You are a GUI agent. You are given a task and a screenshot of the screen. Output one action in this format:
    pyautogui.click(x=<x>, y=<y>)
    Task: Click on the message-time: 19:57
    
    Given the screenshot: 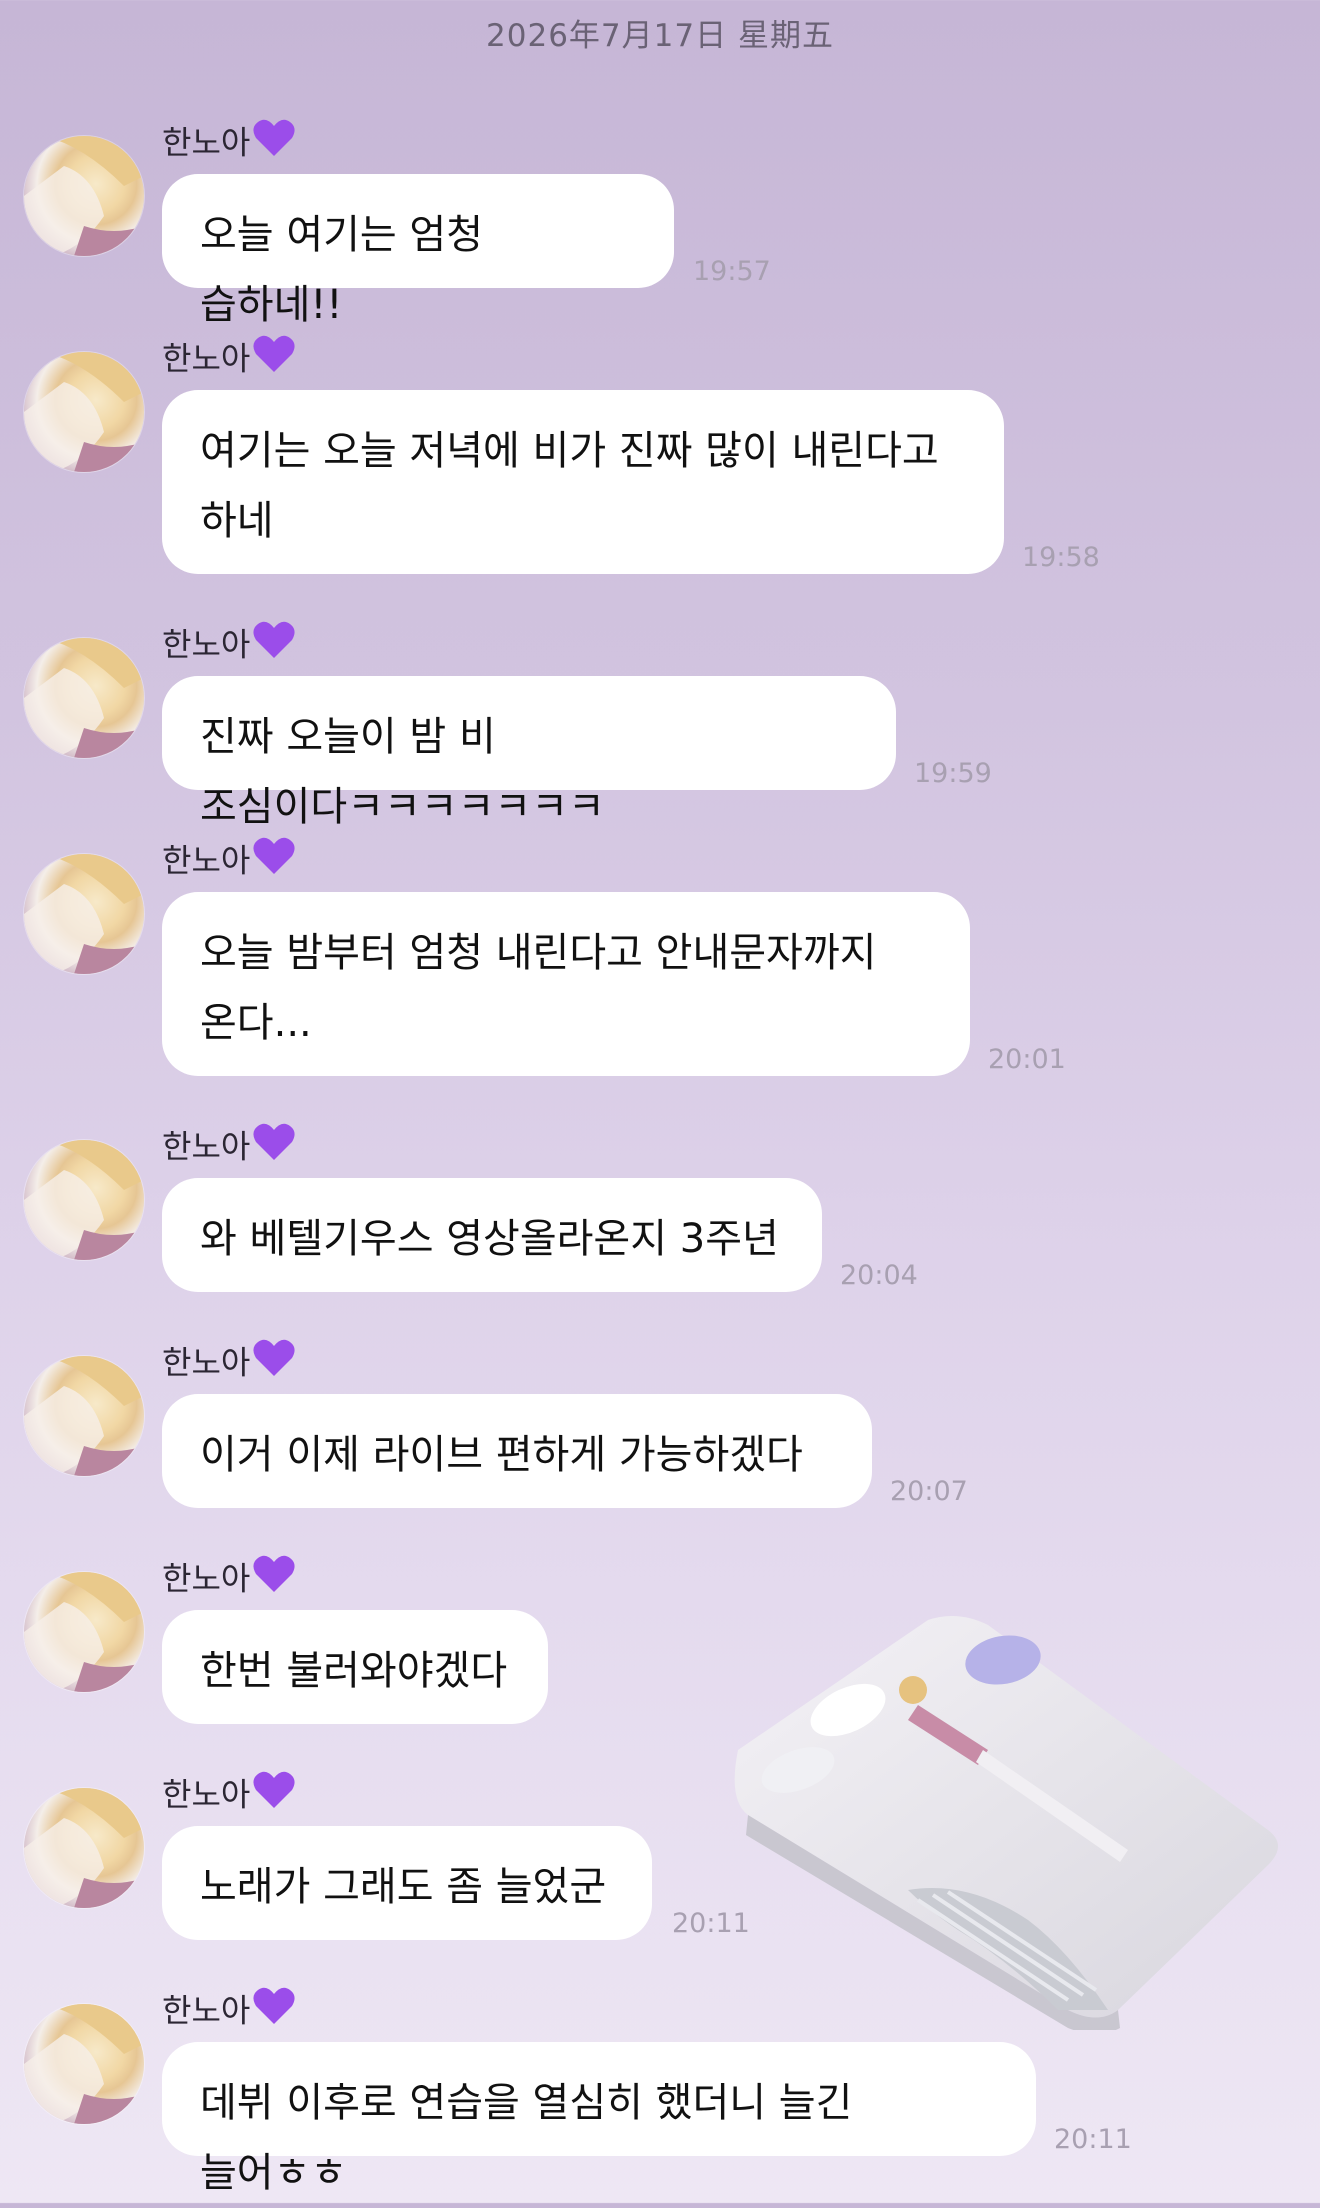 What is the action you would take?
    pyautogui.click(x=732, y=271)
    